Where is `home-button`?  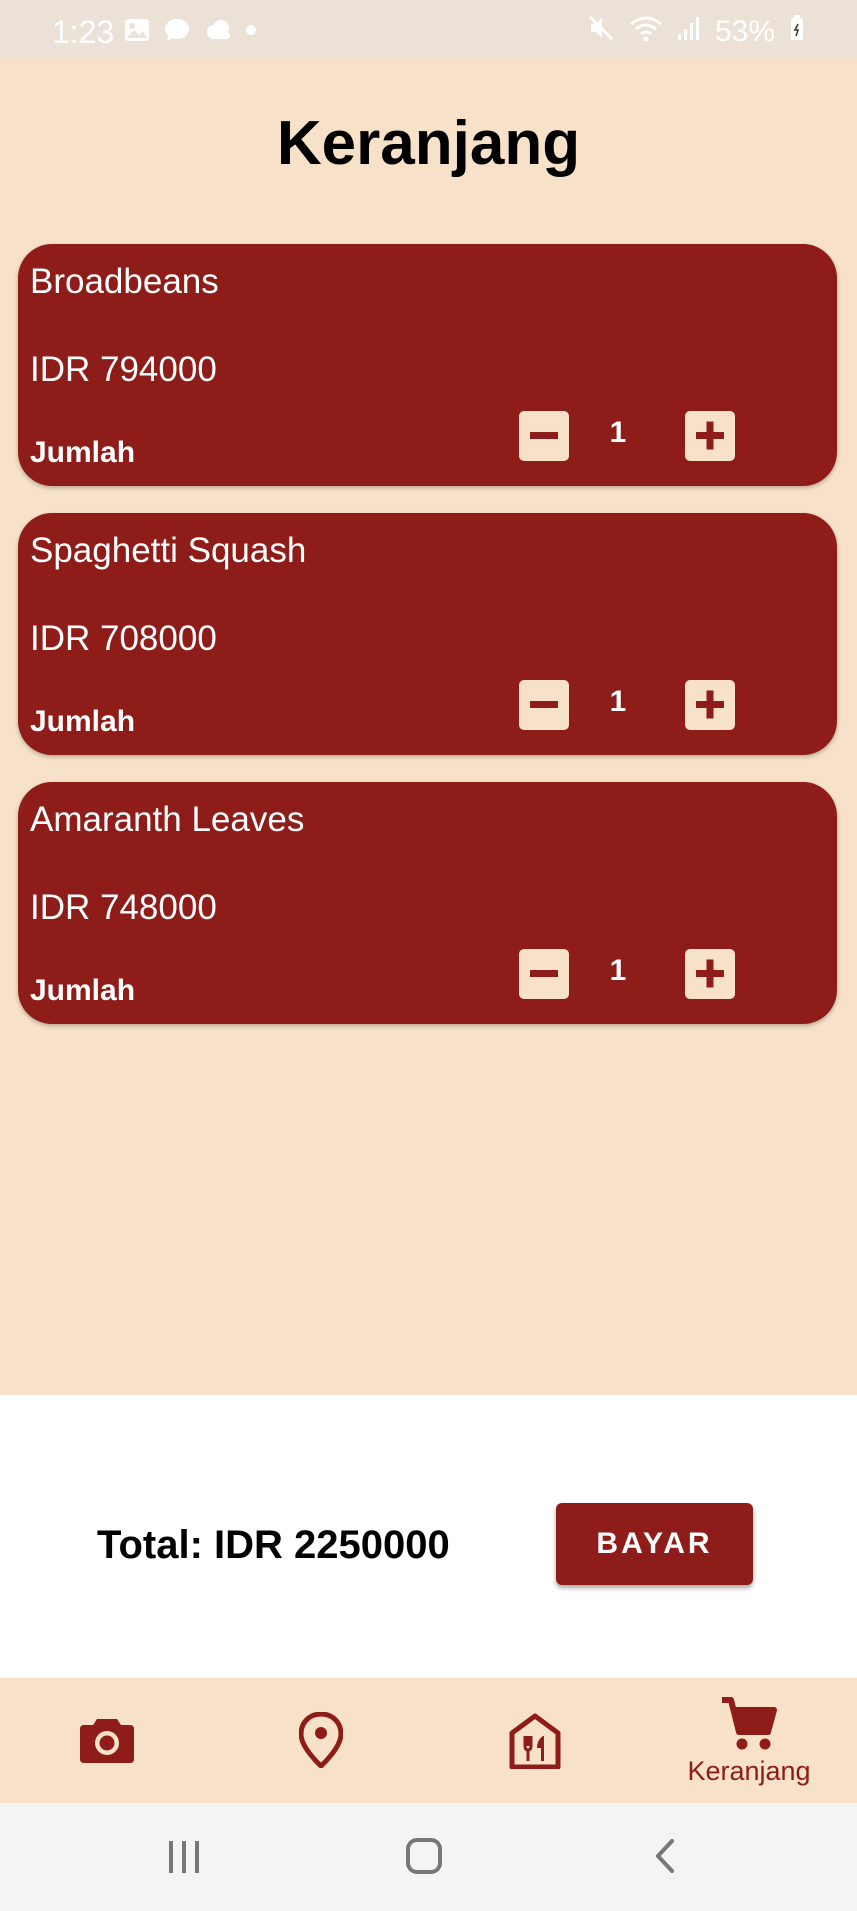
home-button is located at coordinates (424, 1857).